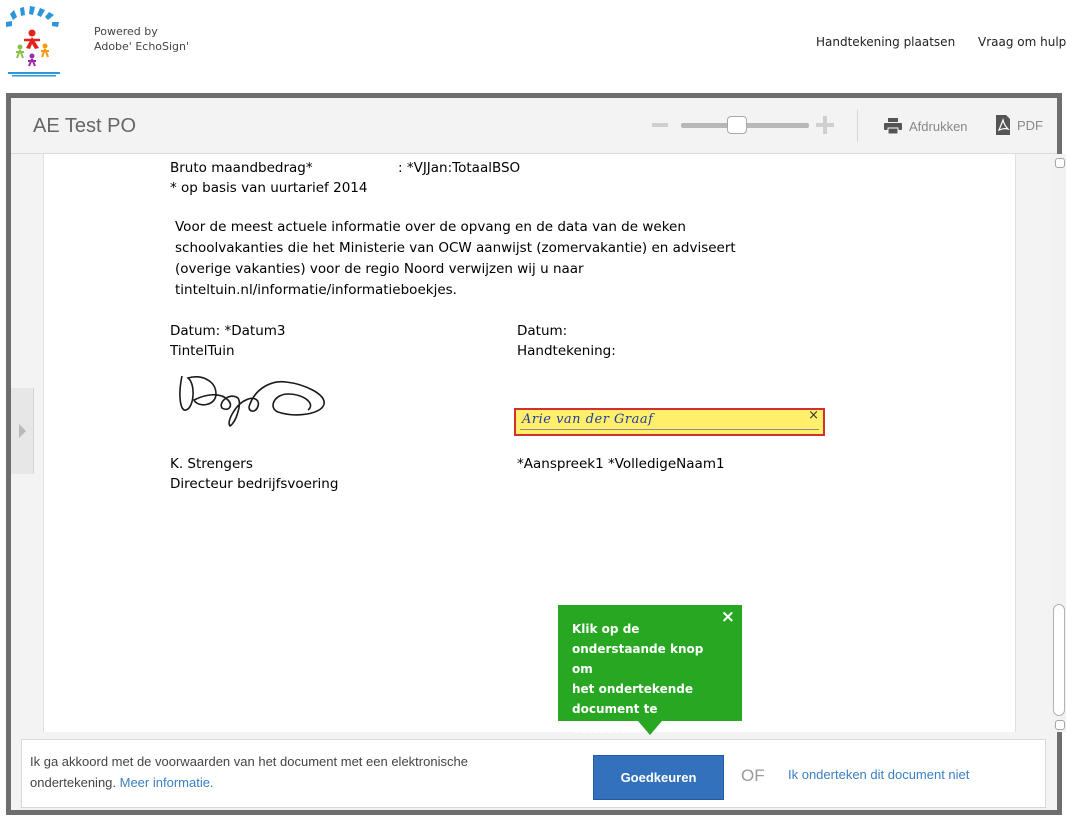 This screenshot has width=1066, height=820. What do you see at coordinates (660, 125) in the screenshot?
I see `zoom-out-button` at bounding box center [660, 125].